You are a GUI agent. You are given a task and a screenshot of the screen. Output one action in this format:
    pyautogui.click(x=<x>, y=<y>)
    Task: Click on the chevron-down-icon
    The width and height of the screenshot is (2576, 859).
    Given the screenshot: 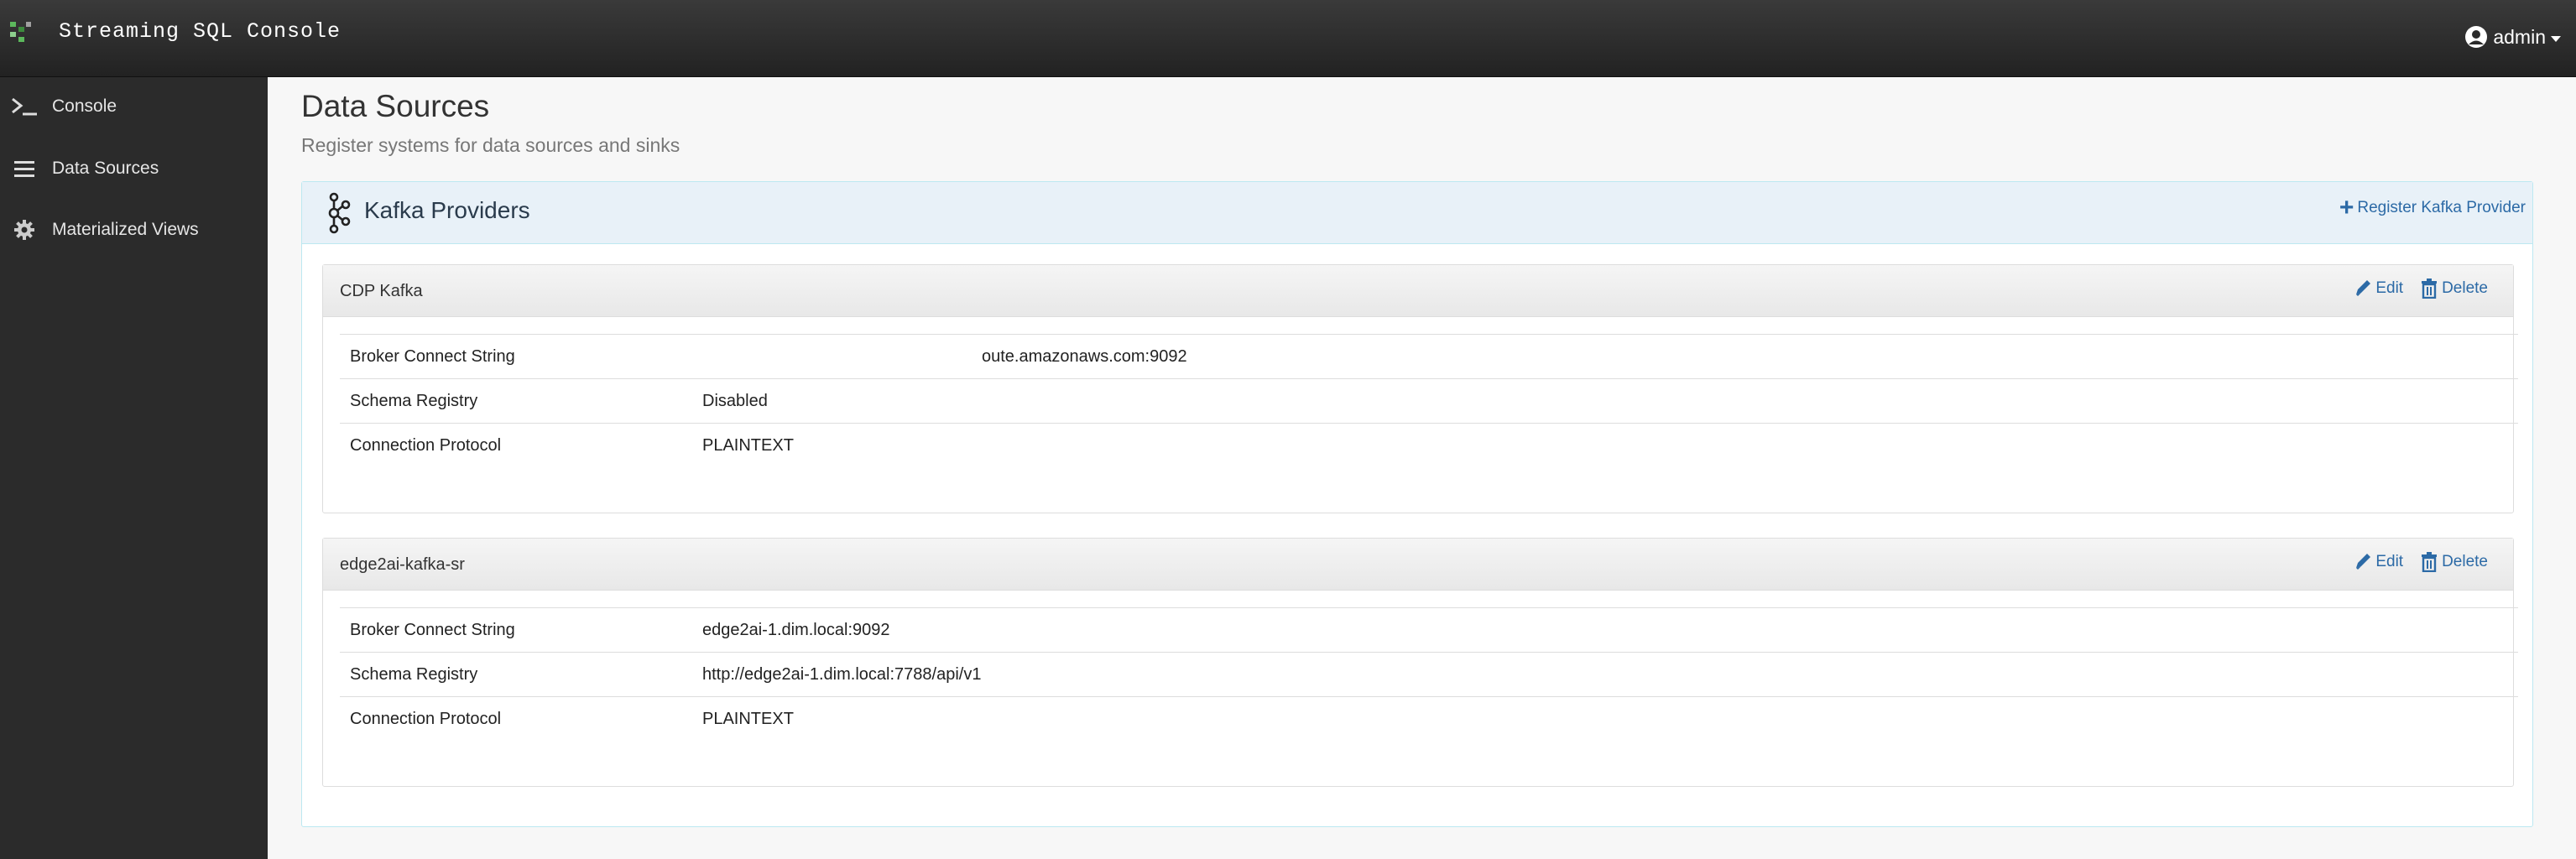 What is the action you would take?
    pyautogui.click(x=2556, y=38)
    